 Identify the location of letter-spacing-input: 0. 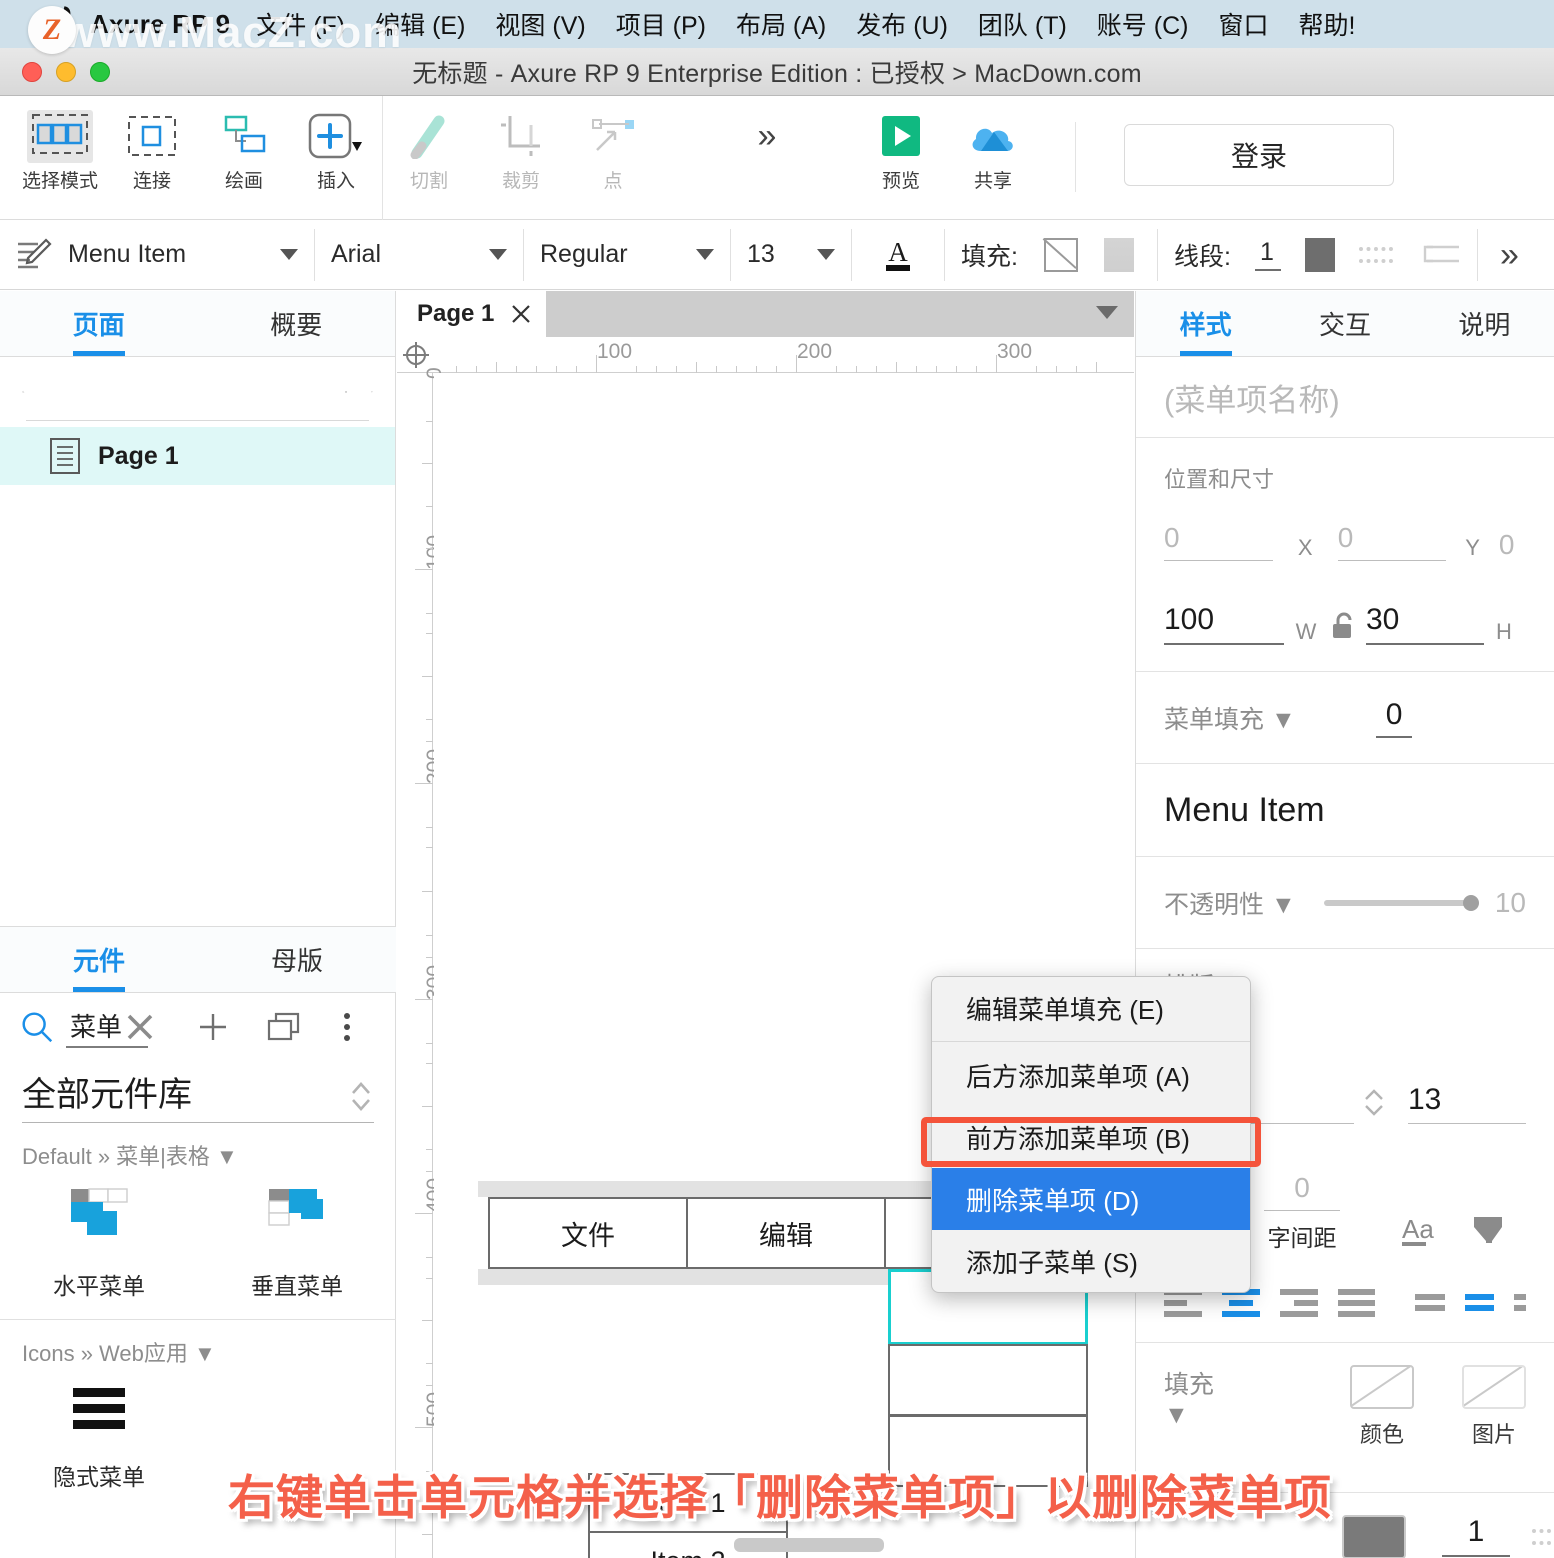
(1302, 1191).